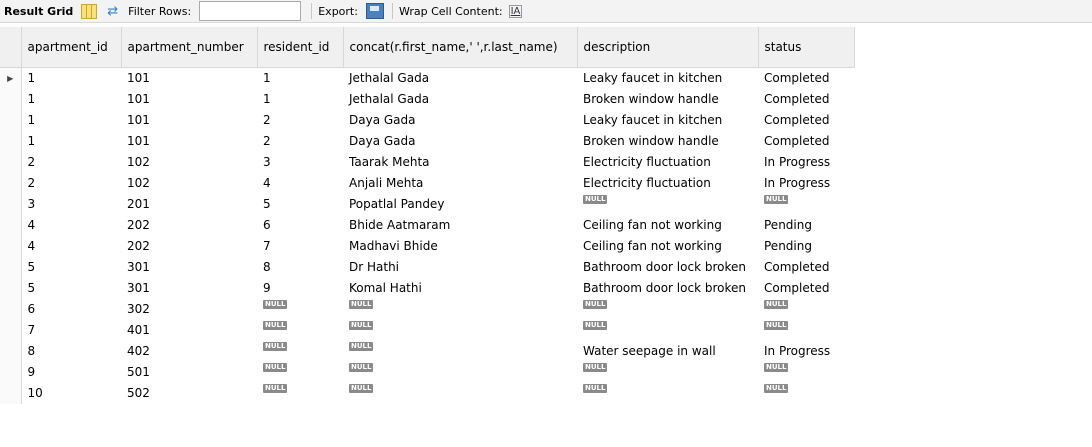  Describe the element at coordinates (70, 330) in the screenshot. I see `apartment-id-cell: 7` at that location.